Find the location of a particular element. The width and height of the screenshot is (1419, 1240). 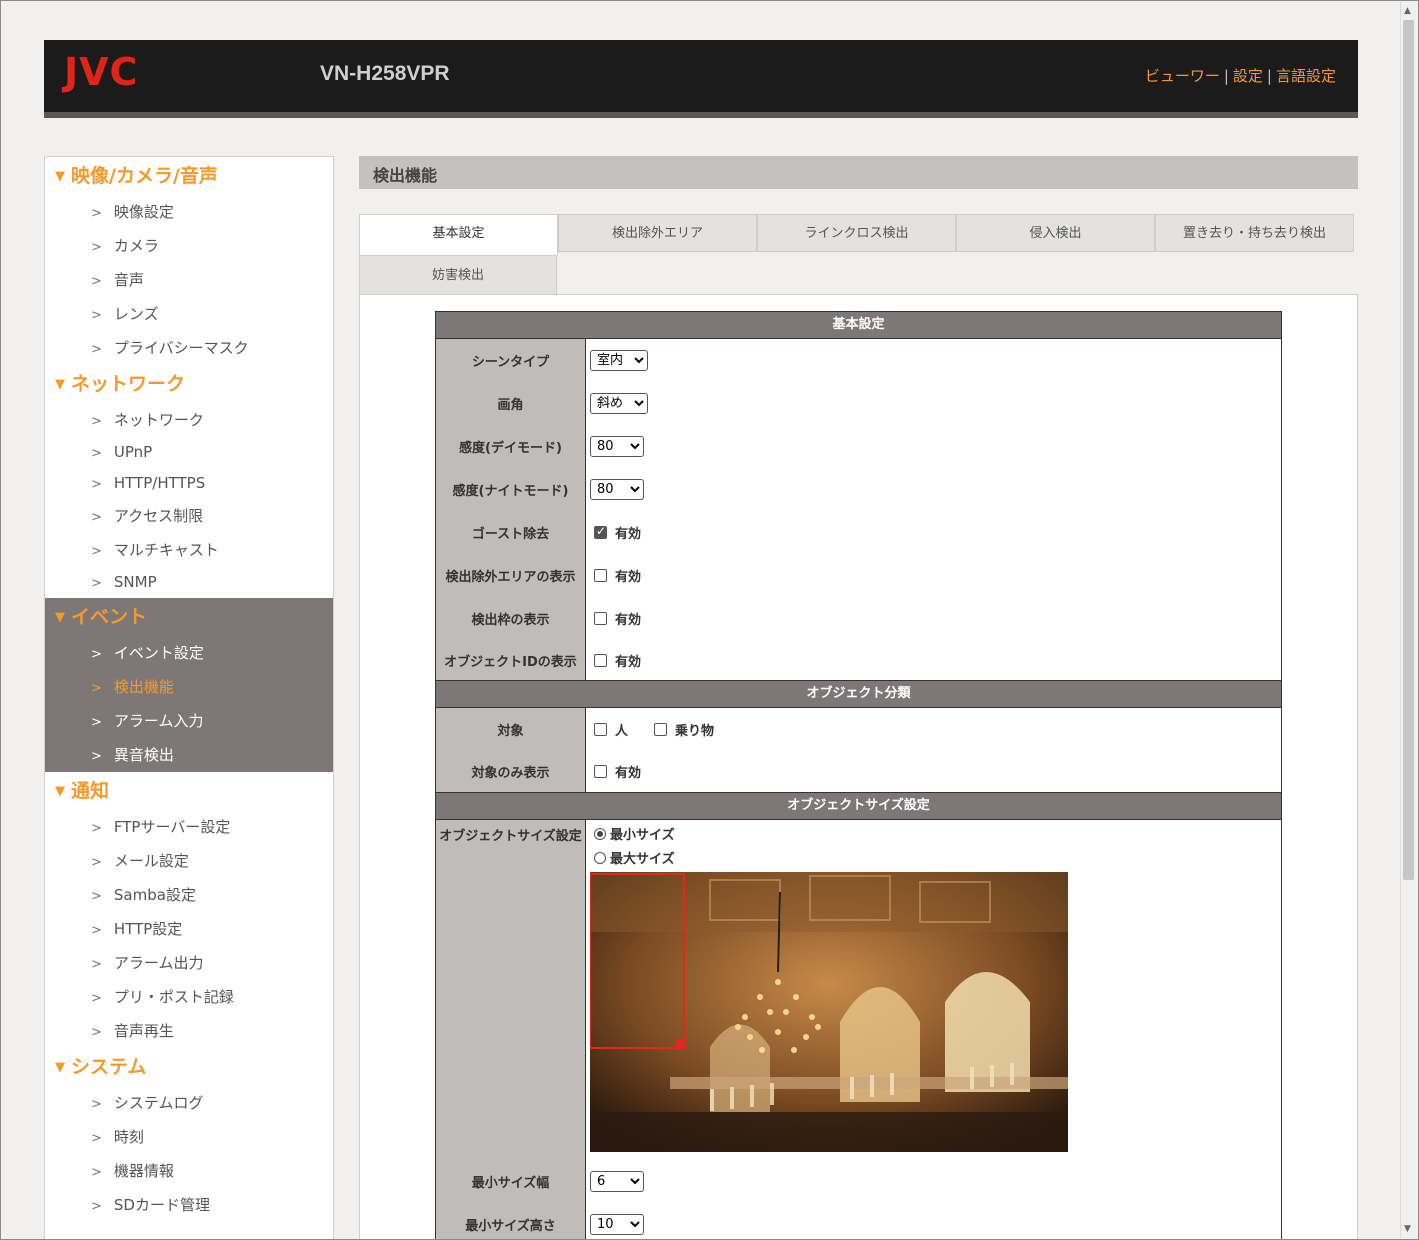

section-header-classification: オブジェクト分類 is located at coordinates (858, 694).